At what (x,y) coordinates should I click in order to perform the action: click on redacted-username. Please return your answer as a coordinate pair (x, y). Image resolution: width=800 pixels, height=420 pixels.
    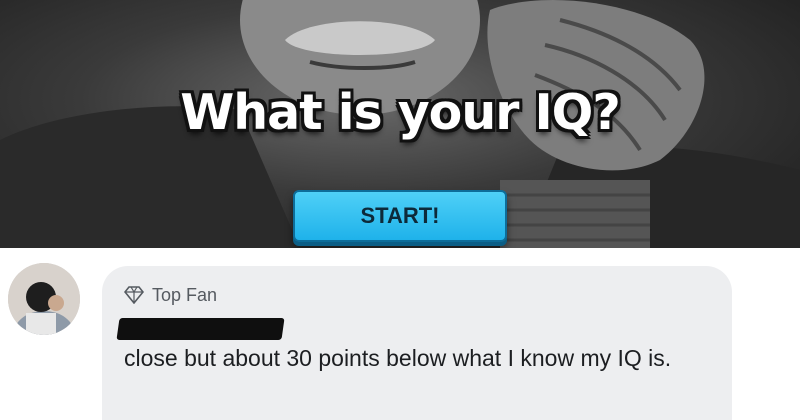
    Looking at the image, I should click on (200, 329).